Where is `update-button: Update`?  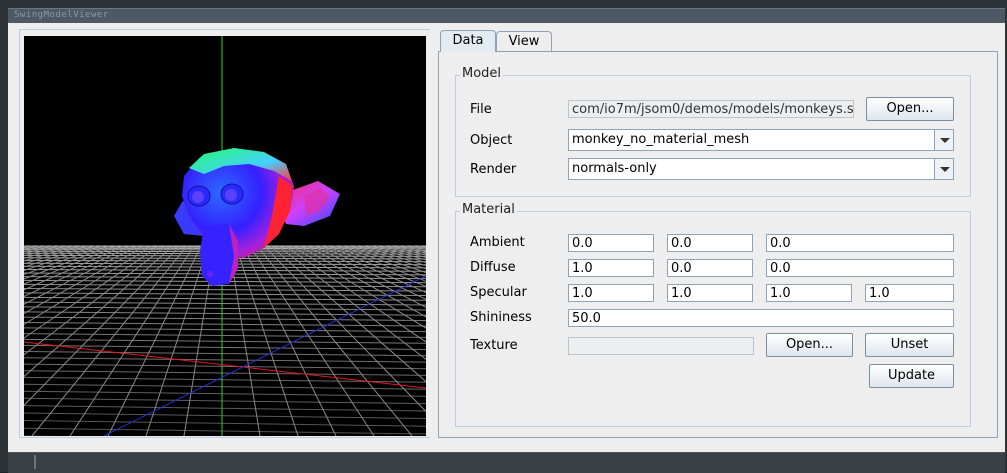 update-button: Update is located at coordinates (911, 376).